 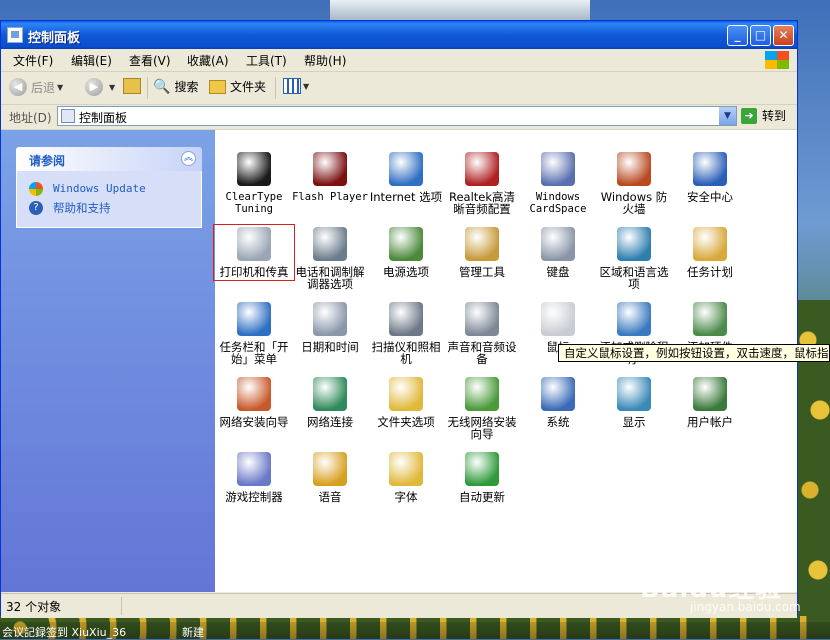 I want to click on control-panel-item: 电话和调制解调器选项, so click(x=330, y=258).